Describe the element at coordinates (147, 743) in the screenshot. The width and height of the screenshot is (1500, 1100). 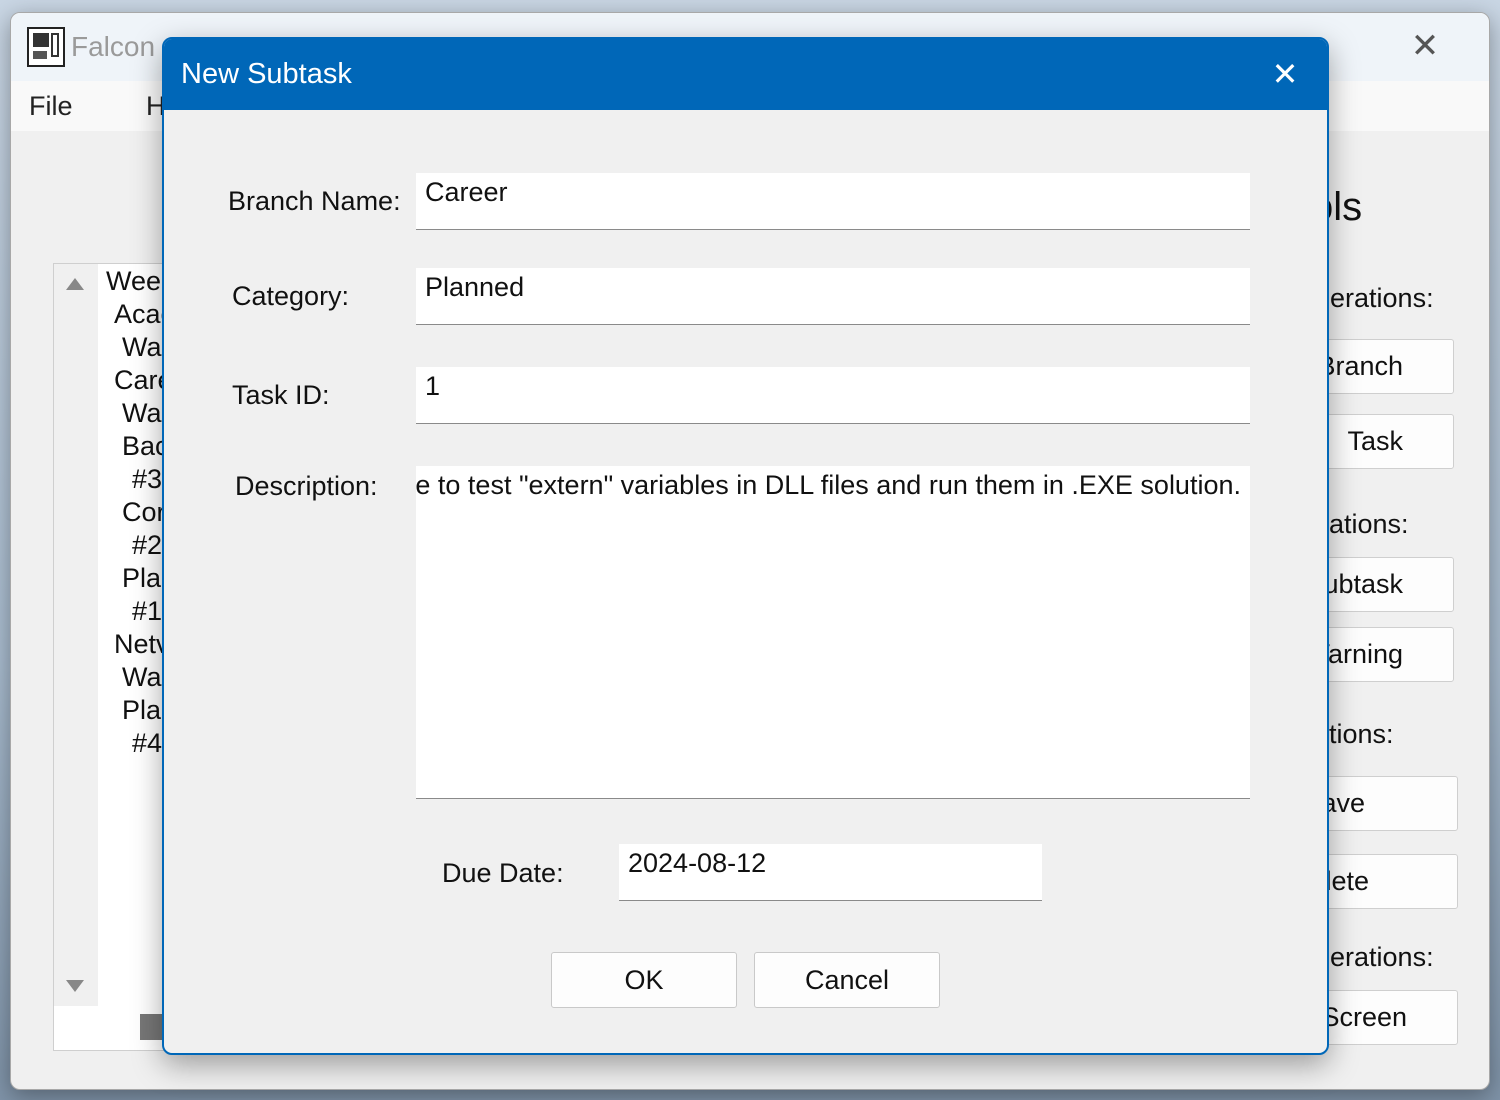
I see `tree-item: #4` at that location.